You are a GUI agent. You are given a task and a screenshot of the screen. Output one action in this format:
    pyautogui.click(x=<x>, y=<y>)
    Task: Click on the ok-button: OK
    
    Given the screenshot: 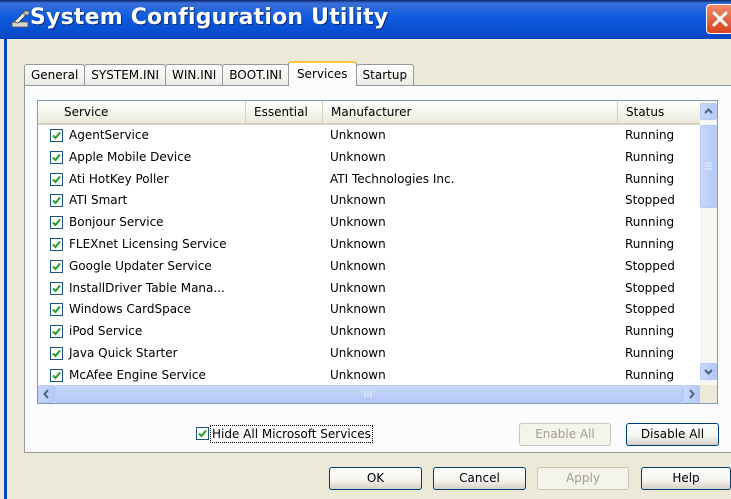 What is the action you would take?
    pyautogui.click(x=375, y=478)
    